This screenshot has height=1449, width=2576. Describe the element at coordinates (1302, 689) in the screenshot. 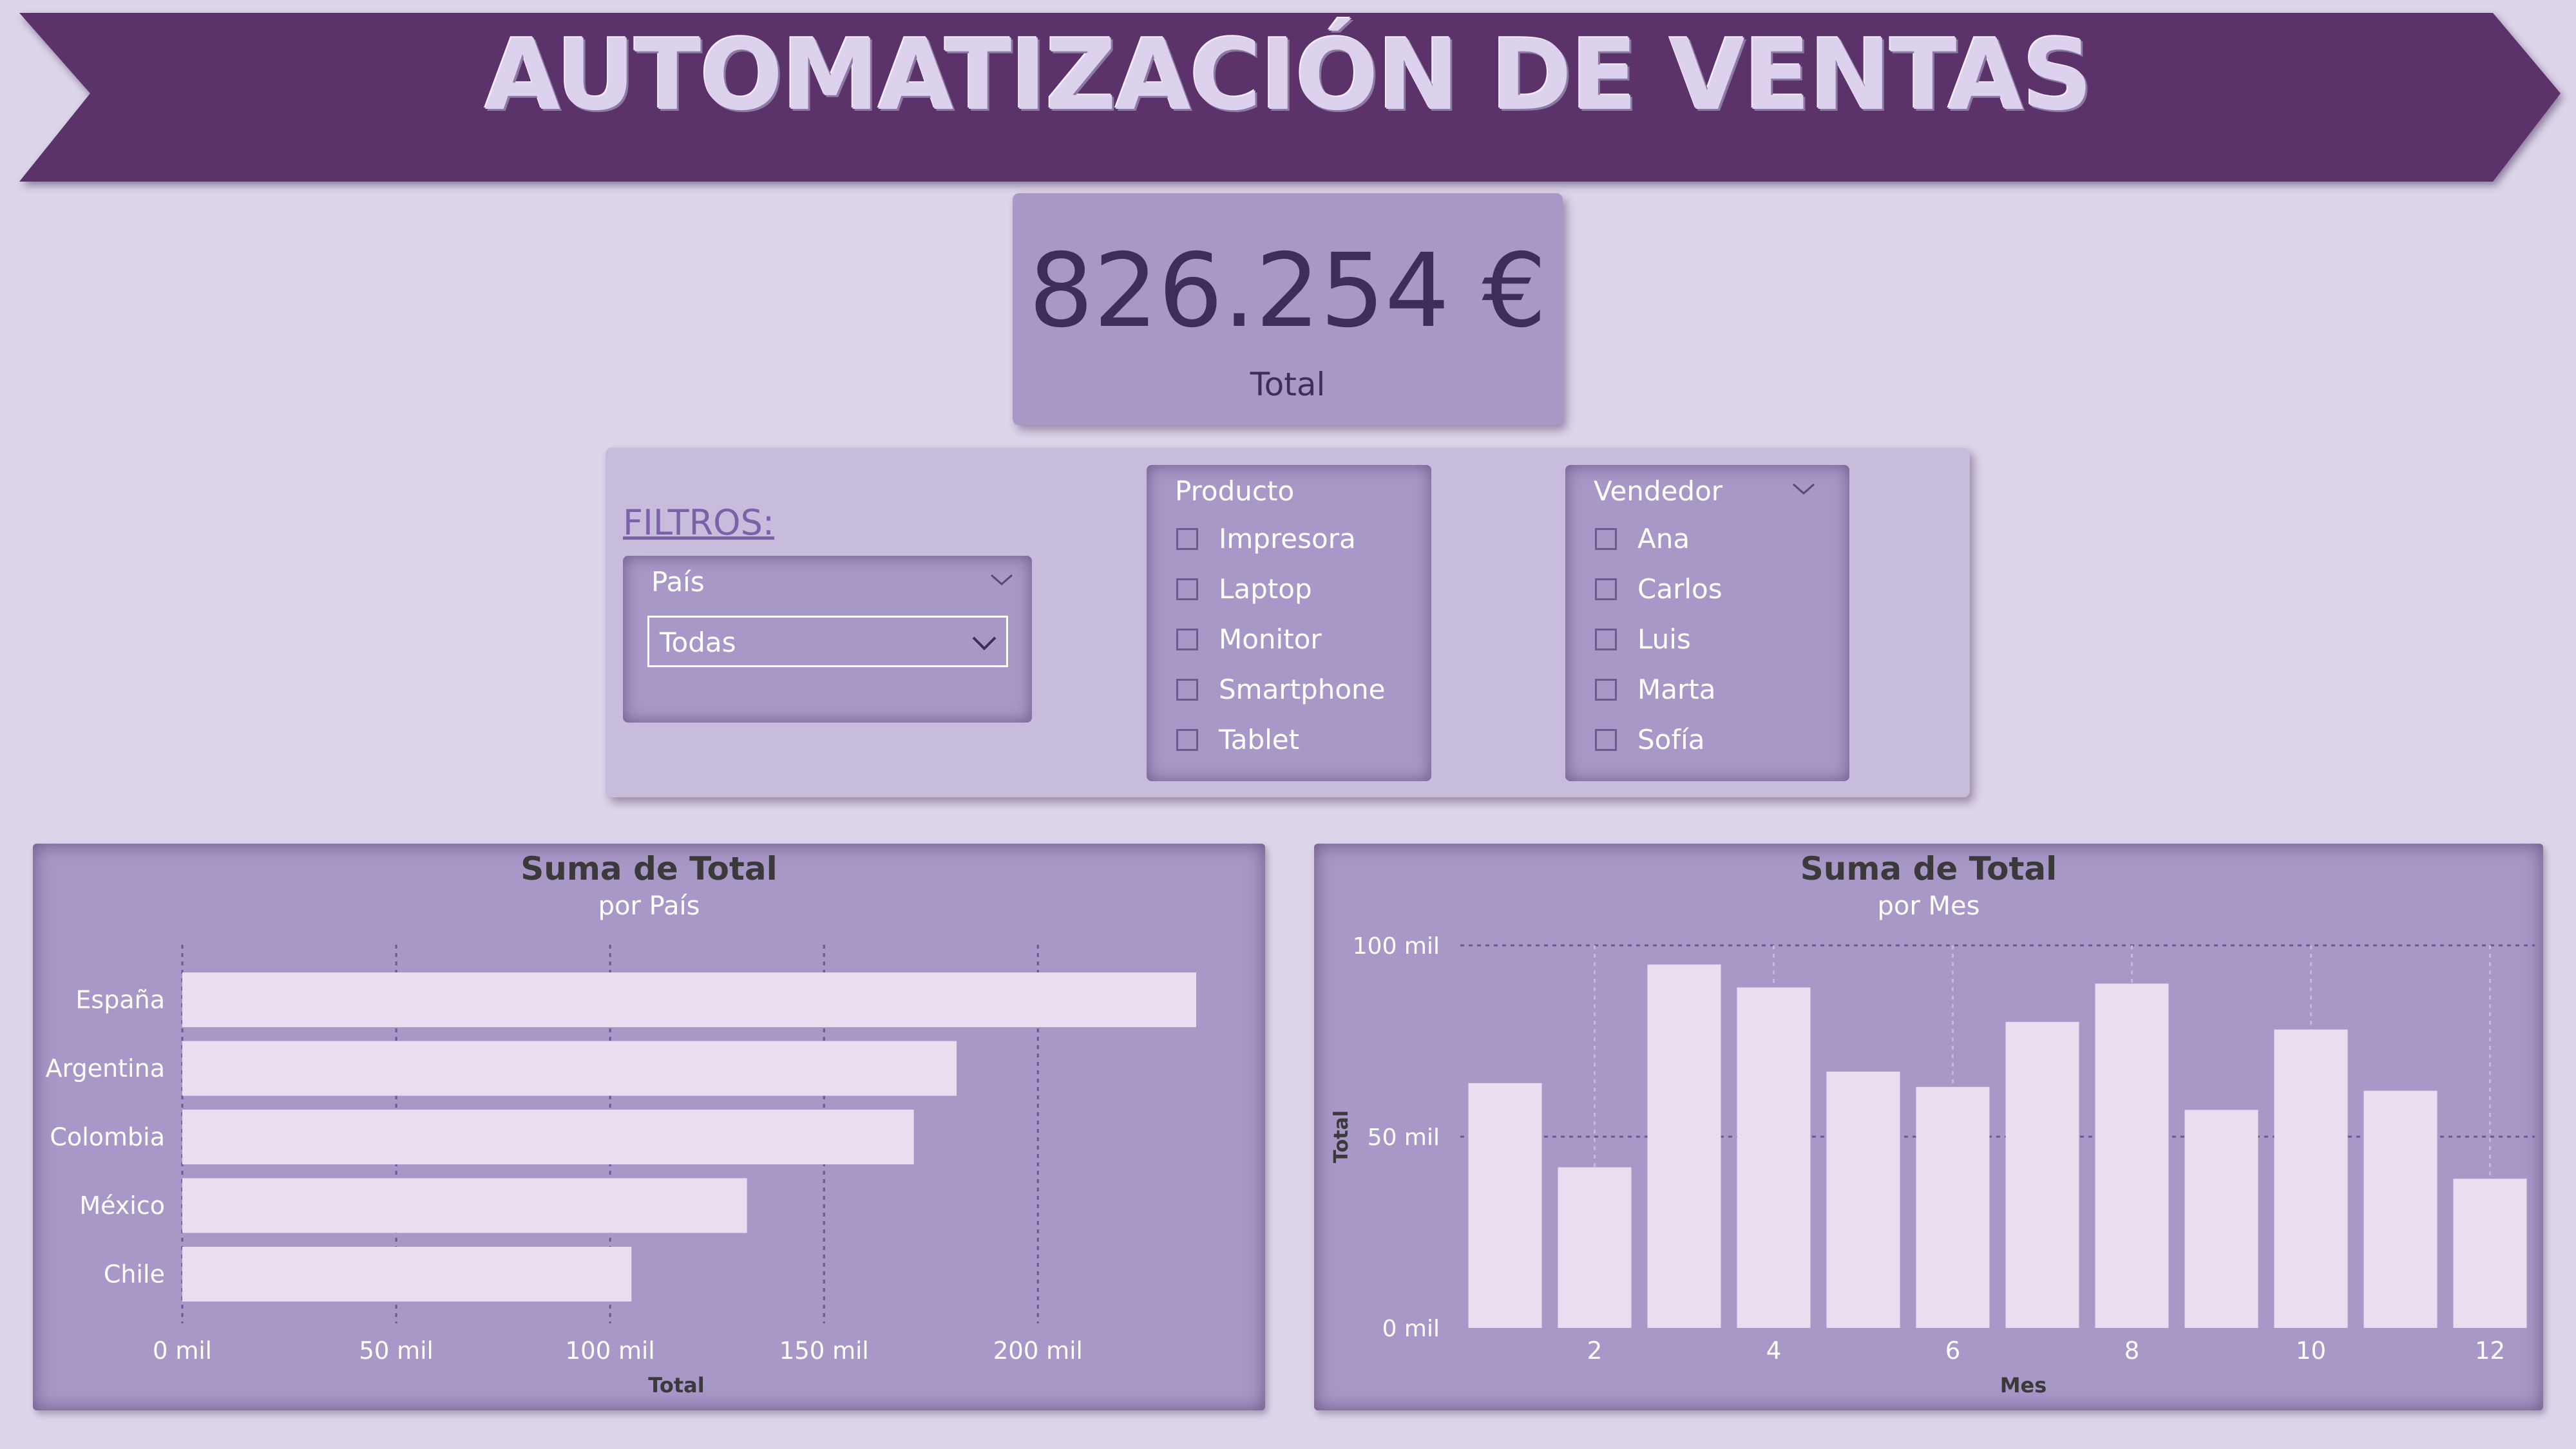

I see `option-label: Smartphone` at that location.